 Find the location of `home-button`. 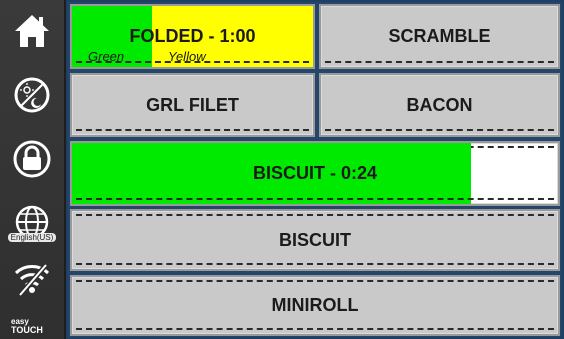

home-button is located at coordinates (32, 31).